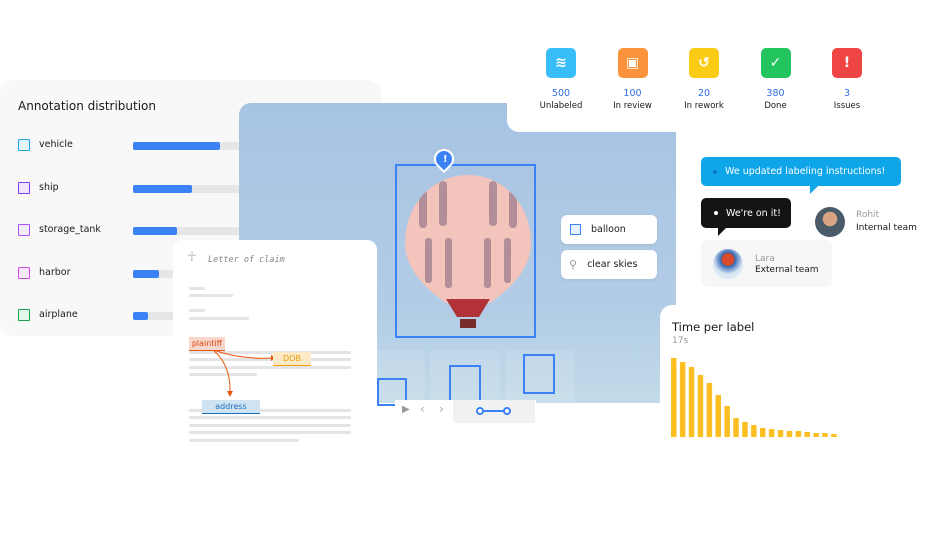  Describe the element at coordinates (847, 79) in the screenshot. I see `stat-issues: ! 3 Issues` at that location.